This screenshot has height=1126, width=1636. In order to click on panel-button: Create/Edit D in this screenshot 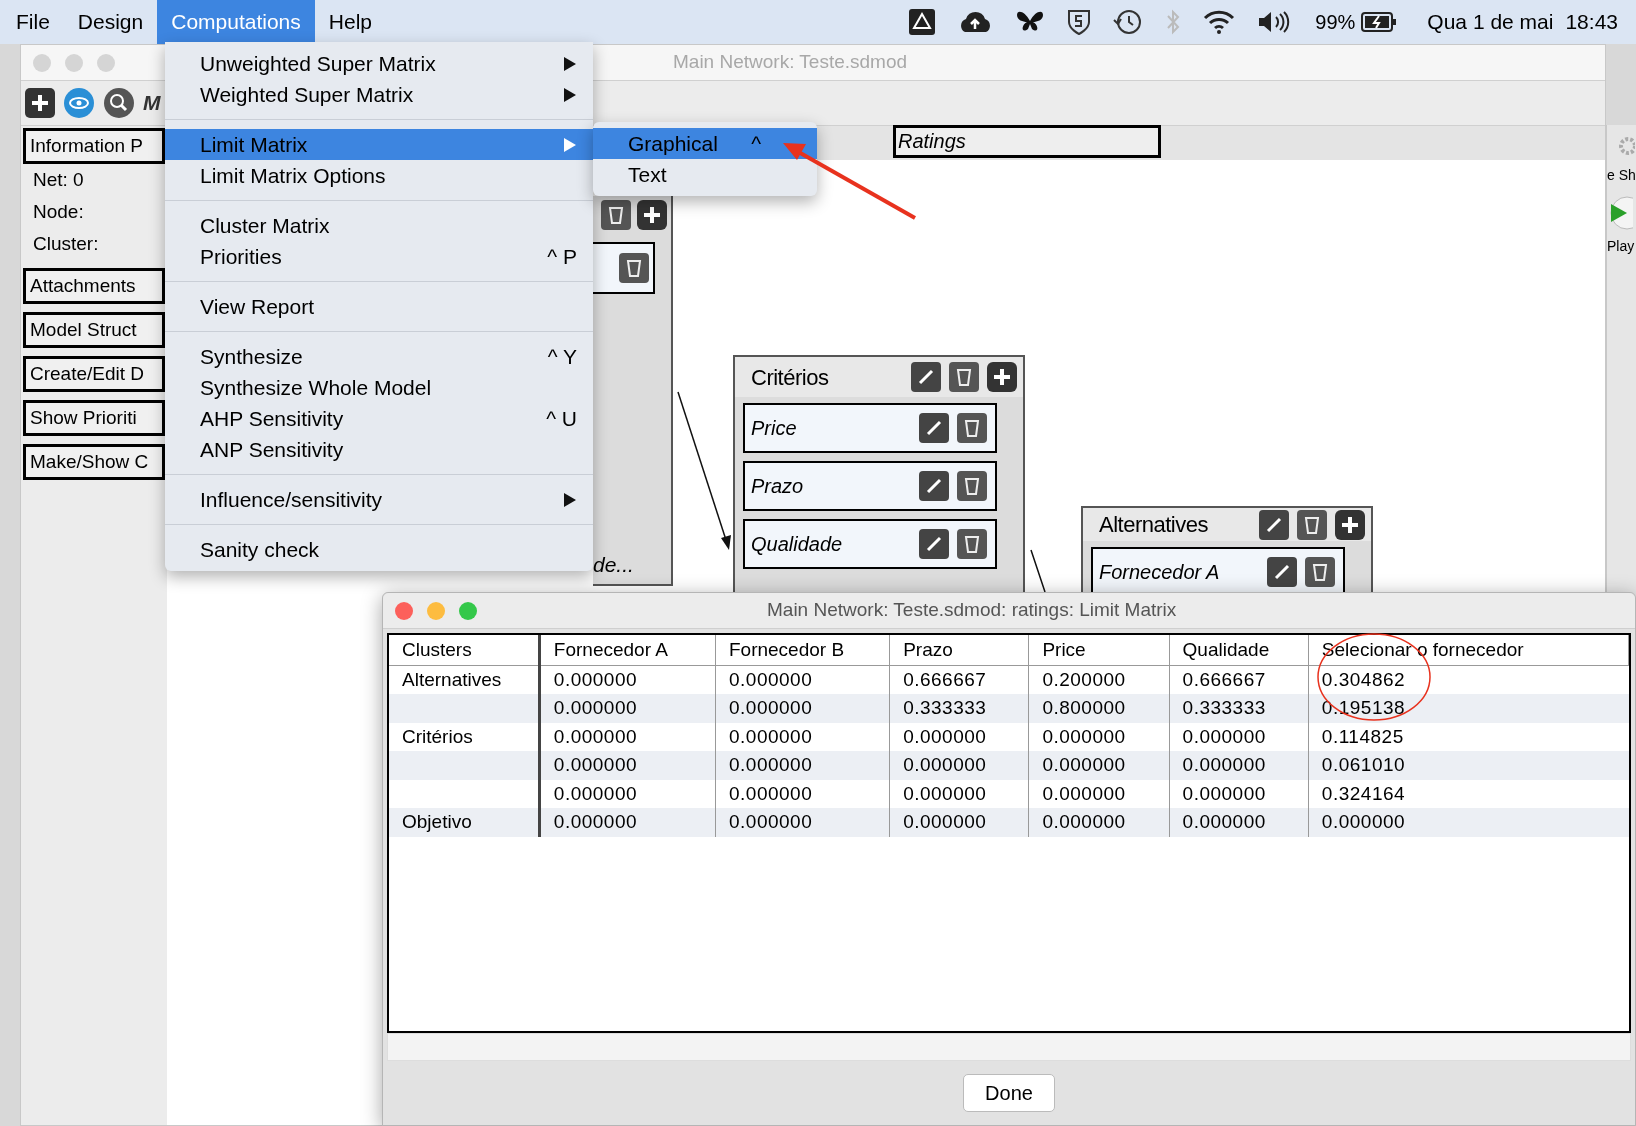, I will do `click(94, 374)`.